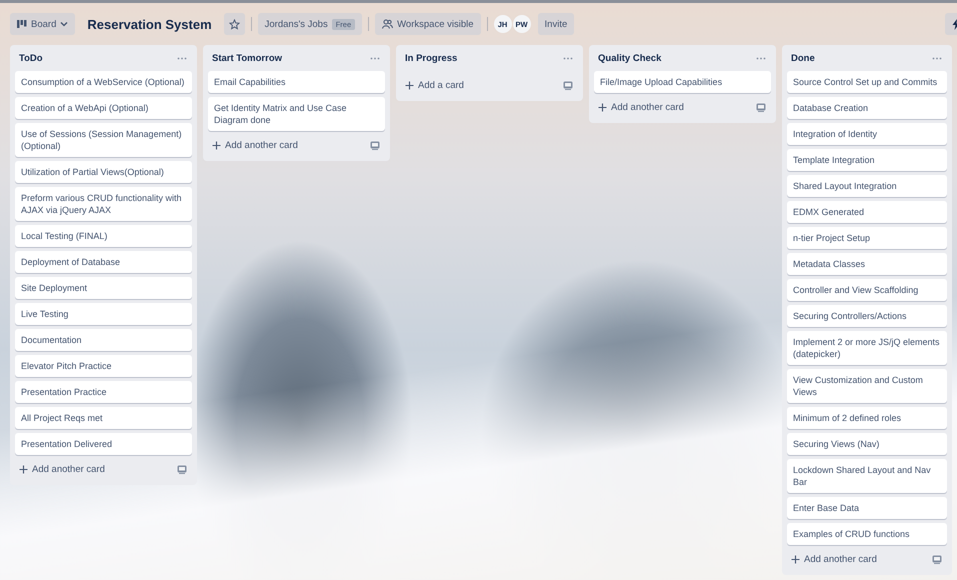  I want to click on task-card: File/Image Upload Capabilities, so click(682, 82).